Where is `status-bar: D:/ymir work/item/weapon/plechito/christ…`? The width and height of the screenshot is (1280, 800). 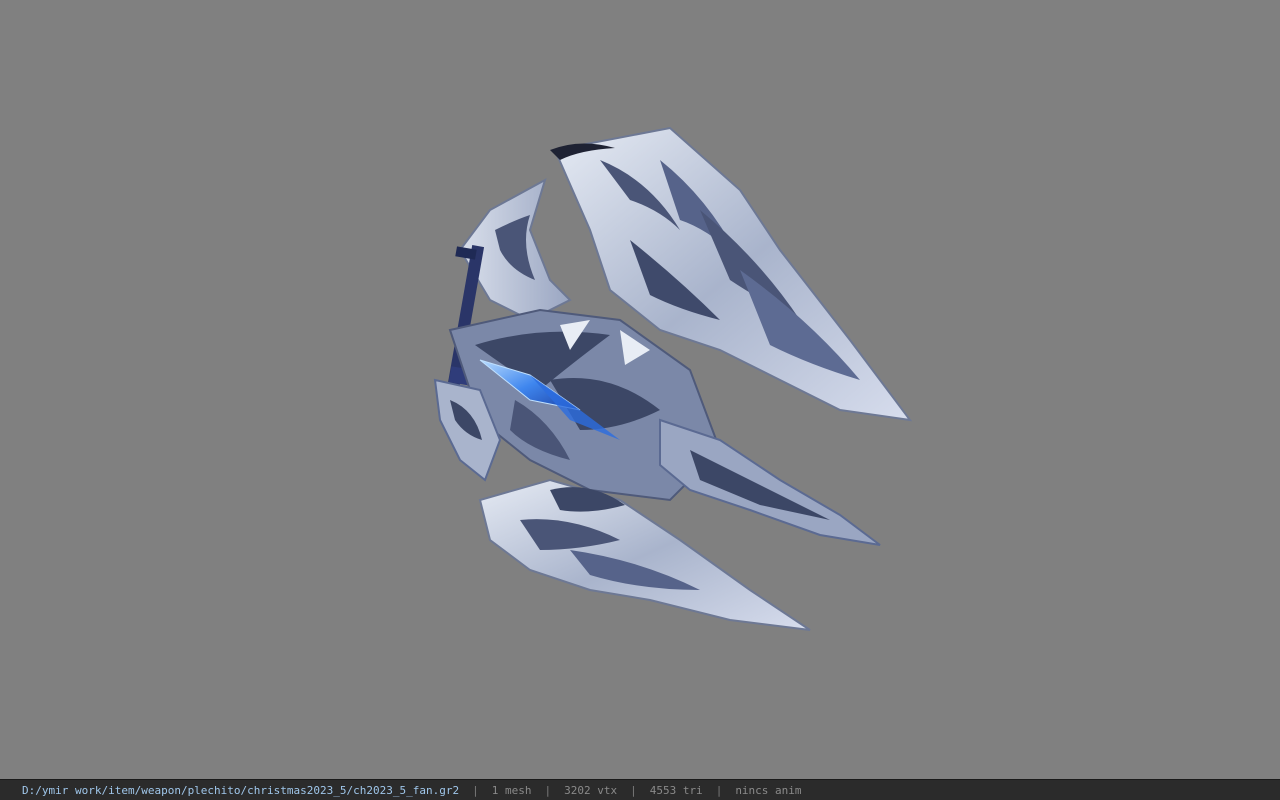
status-bar: D:/ymir work/item/weapon/plechito/christ… is located at coordinates (640, 789).